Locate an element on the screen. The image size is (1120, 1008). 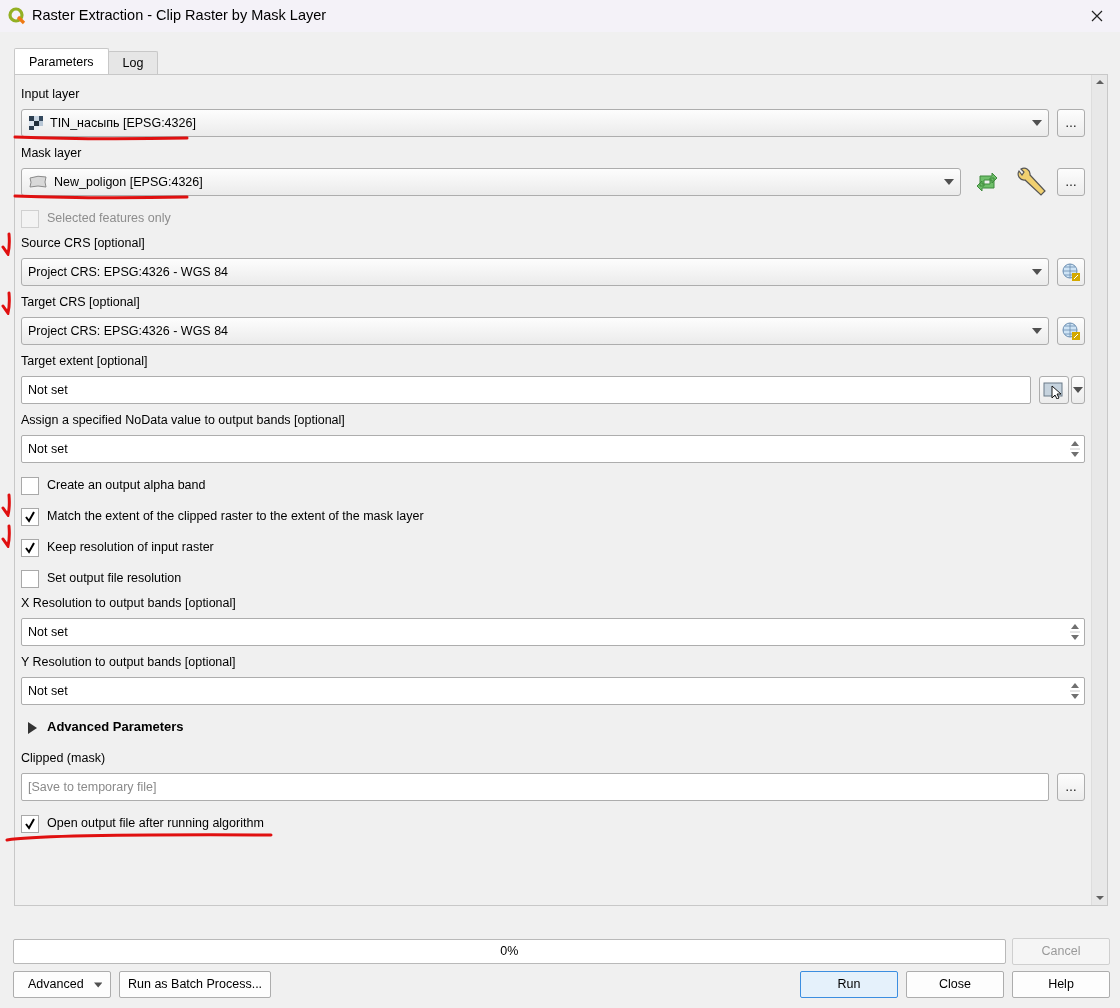
wrench-icon is located at coordinates (1031, 182).